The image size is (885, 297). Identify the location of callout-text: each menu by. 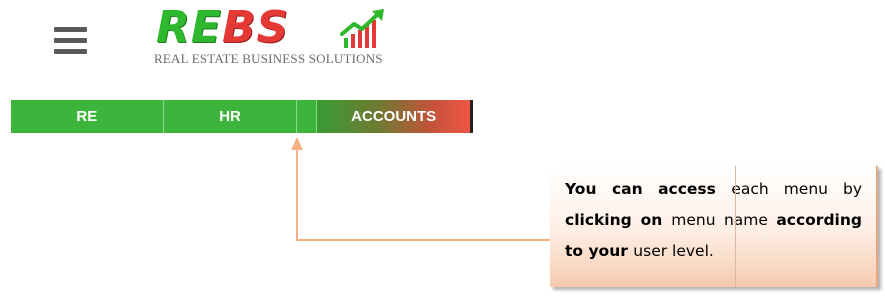
(796, 189).